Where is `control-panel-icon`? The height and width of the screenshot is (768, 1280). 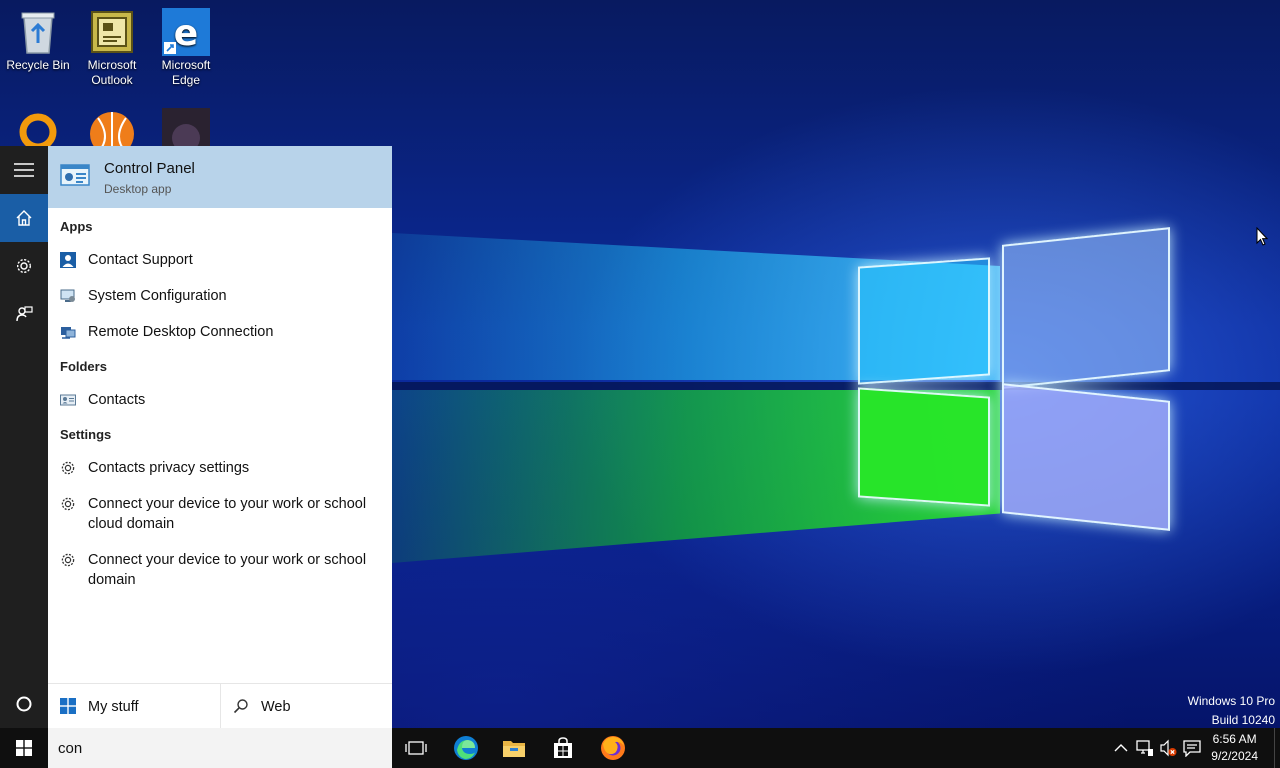
control-panel-icon is located at coordinates (75, 175).